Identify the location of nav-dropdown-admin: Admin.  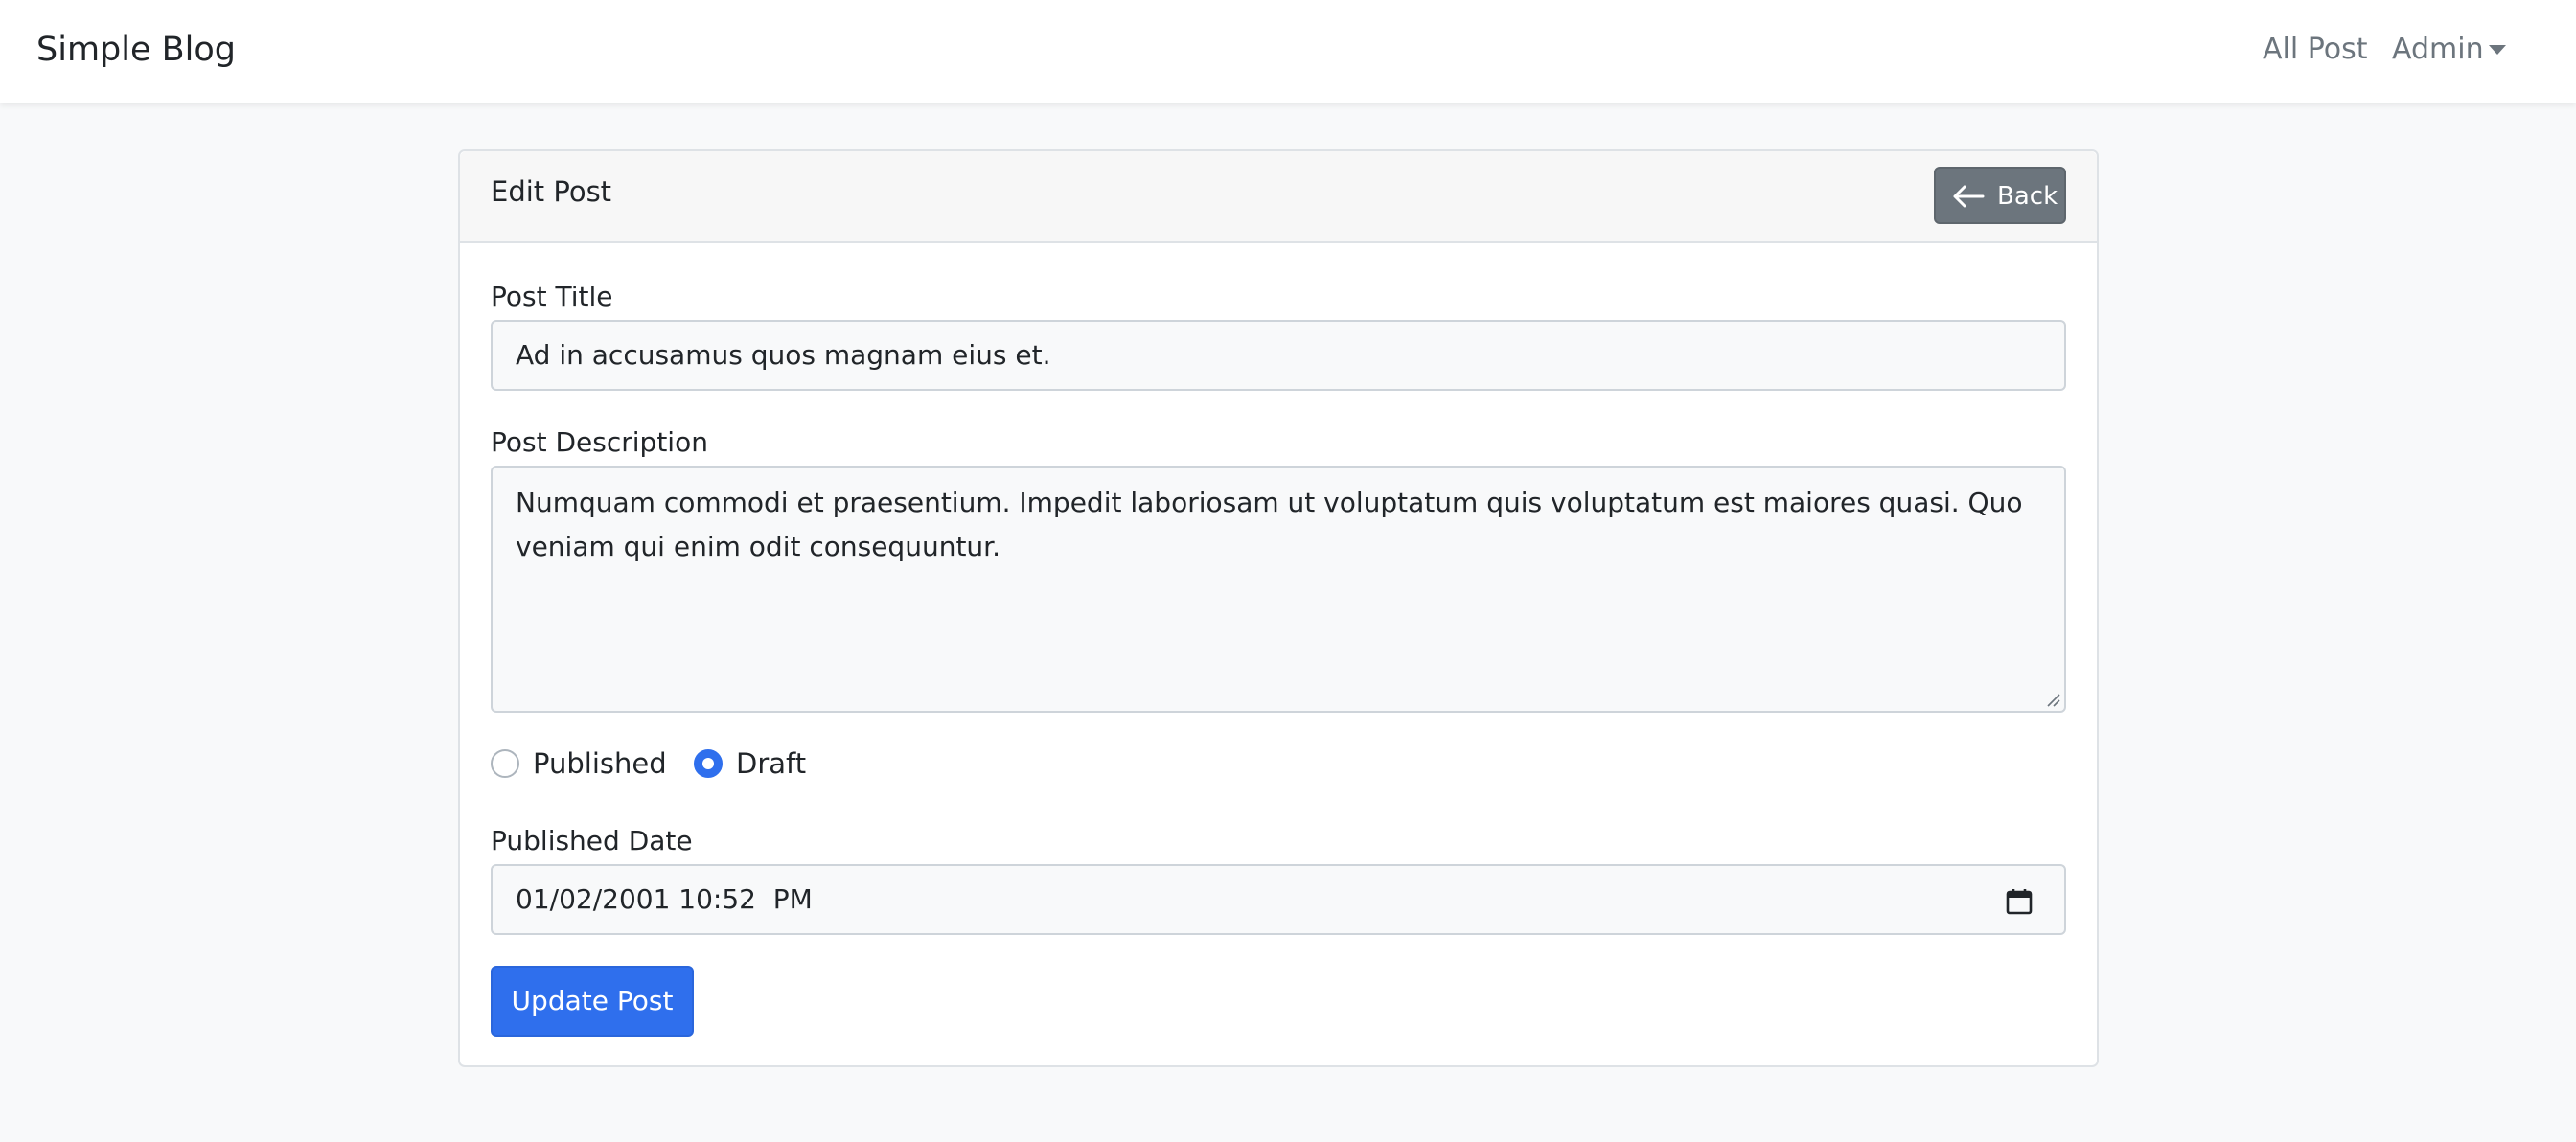
(2438, 50).